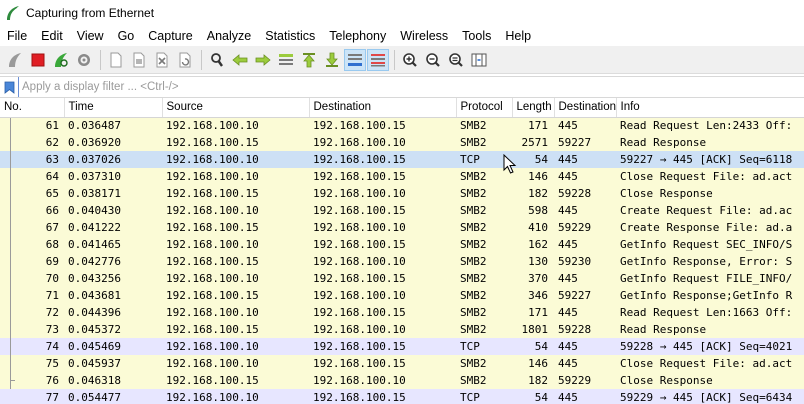 The image size is (804, 404). What do you see at coordinates (538, 126) in the screenshot?
I see `packet-length: 171` at bounding box center [538, 126].